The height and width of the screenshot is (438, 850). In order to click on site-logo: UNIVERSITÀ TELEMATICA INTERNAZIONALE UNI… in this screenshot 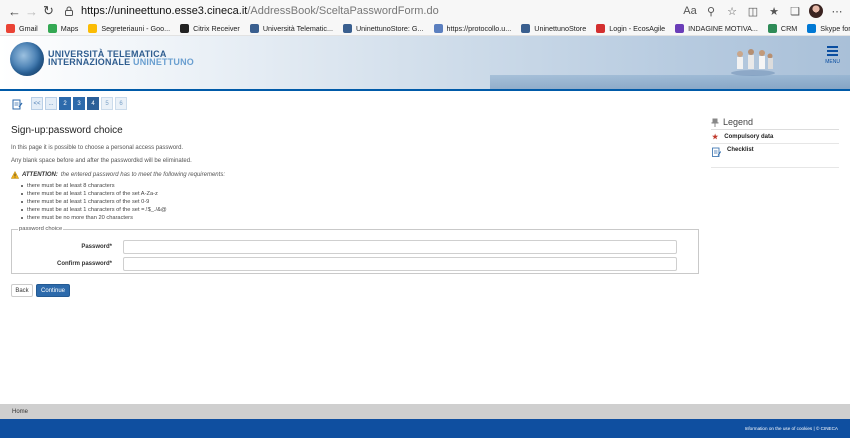, I will do `click(121, 58)`.